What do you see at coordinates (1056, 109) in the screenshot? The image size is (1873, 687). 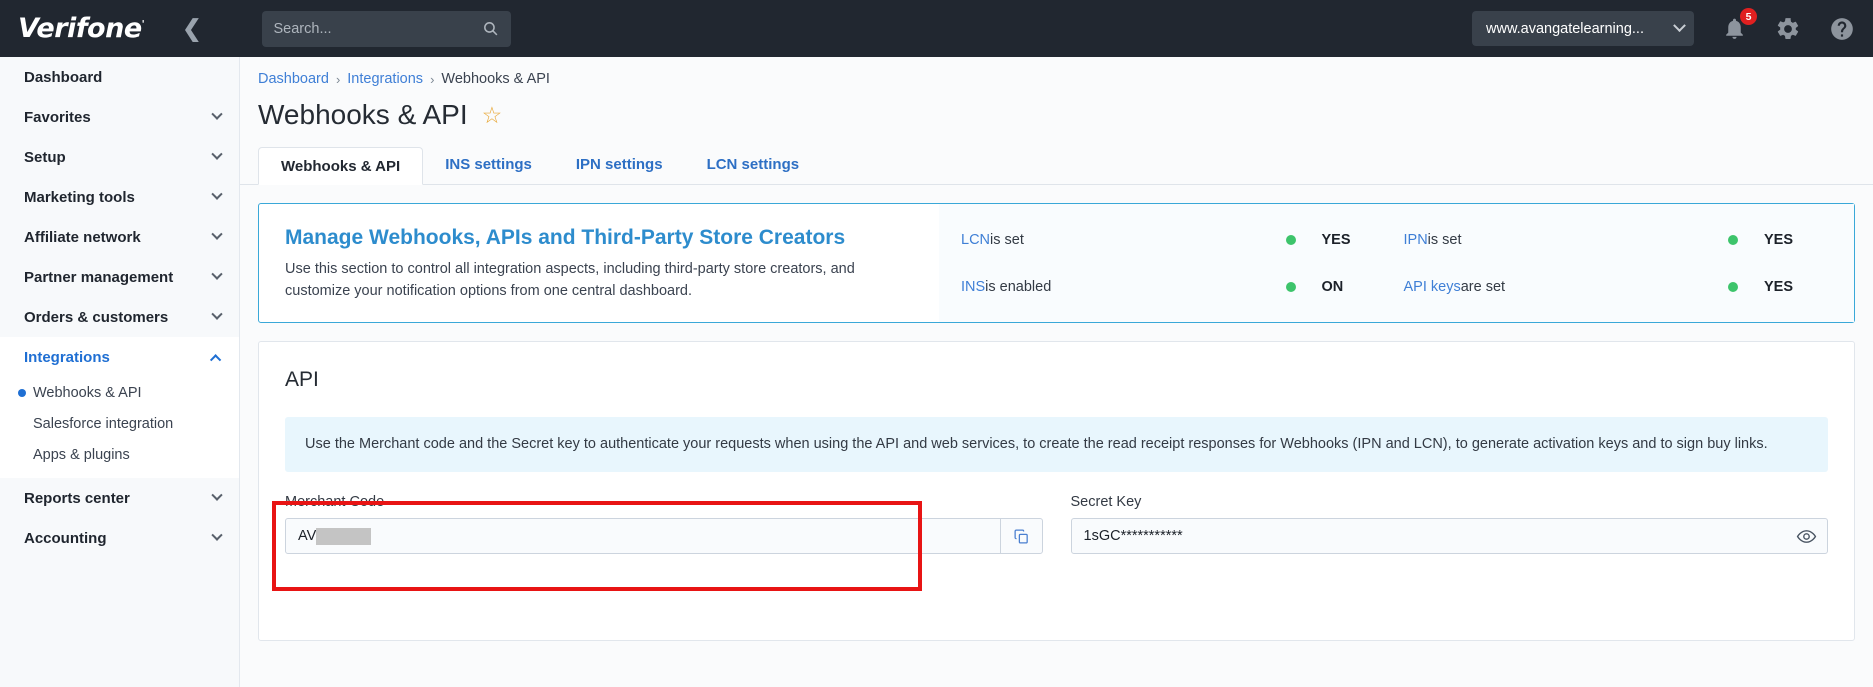 I see `page-title-row: Webhooks & API ☆` at bounding box center [1056, 109].